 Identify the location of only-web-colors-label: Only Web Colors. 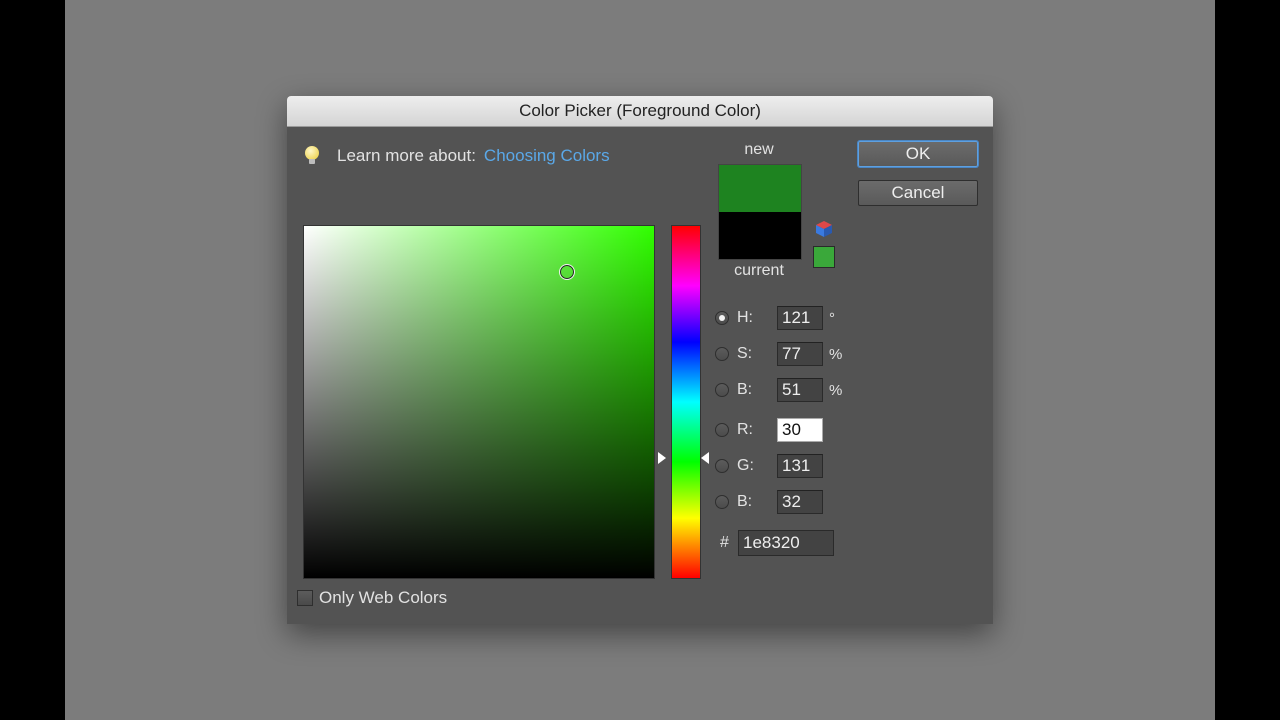
(383, 597).